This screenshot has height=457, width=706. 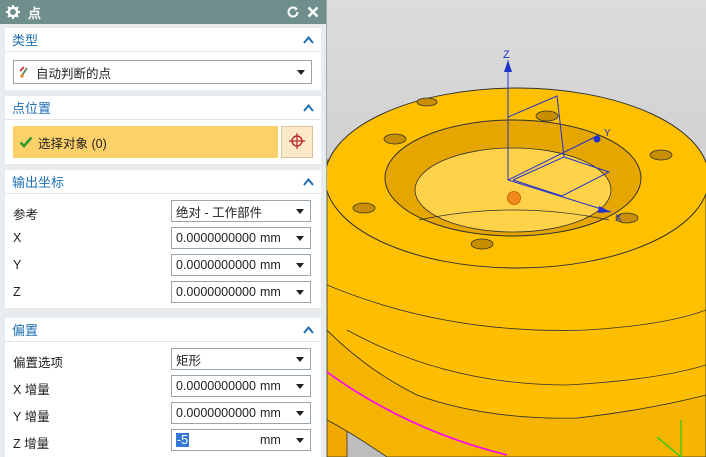 What do you see at coordinates (216, 265) in the screenshot?
I see `y-value: 0.0000000000` at bounding box center [216, 265].